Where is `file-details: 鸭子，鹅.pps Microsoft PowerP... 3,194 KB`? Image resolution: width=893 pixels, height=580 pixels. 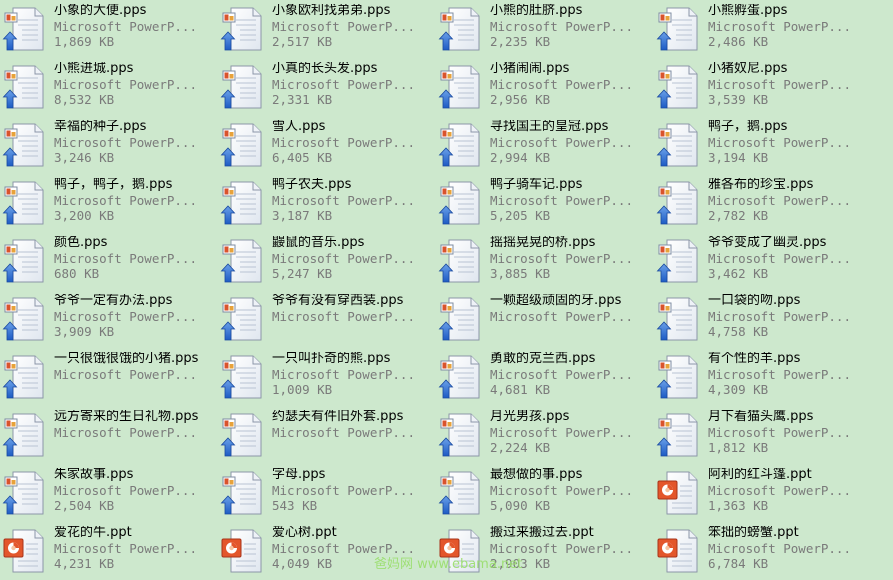
file-details: 鸭子，鹅.pps Microsoft PowerP... 3,194 KB is located at coordinates (787, 142).